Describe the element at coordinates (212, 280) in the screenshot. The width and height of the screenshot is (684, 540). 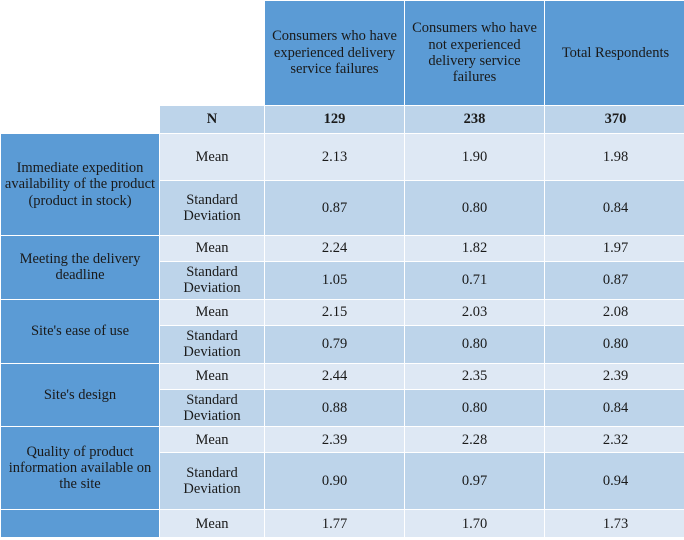
I see `statistic-label-cell-1-sd: Standard Deviation` at that location.